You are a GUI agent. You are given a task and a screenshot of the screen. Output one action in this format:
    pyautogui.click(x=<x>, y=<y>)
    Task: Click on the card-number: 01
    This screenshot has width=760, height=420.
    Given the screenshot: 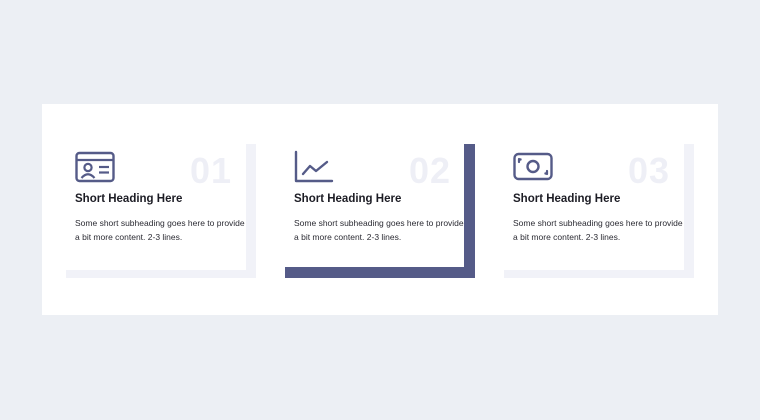 What is the action you would take?
    pyautogui.click(x=210, y=170)
    